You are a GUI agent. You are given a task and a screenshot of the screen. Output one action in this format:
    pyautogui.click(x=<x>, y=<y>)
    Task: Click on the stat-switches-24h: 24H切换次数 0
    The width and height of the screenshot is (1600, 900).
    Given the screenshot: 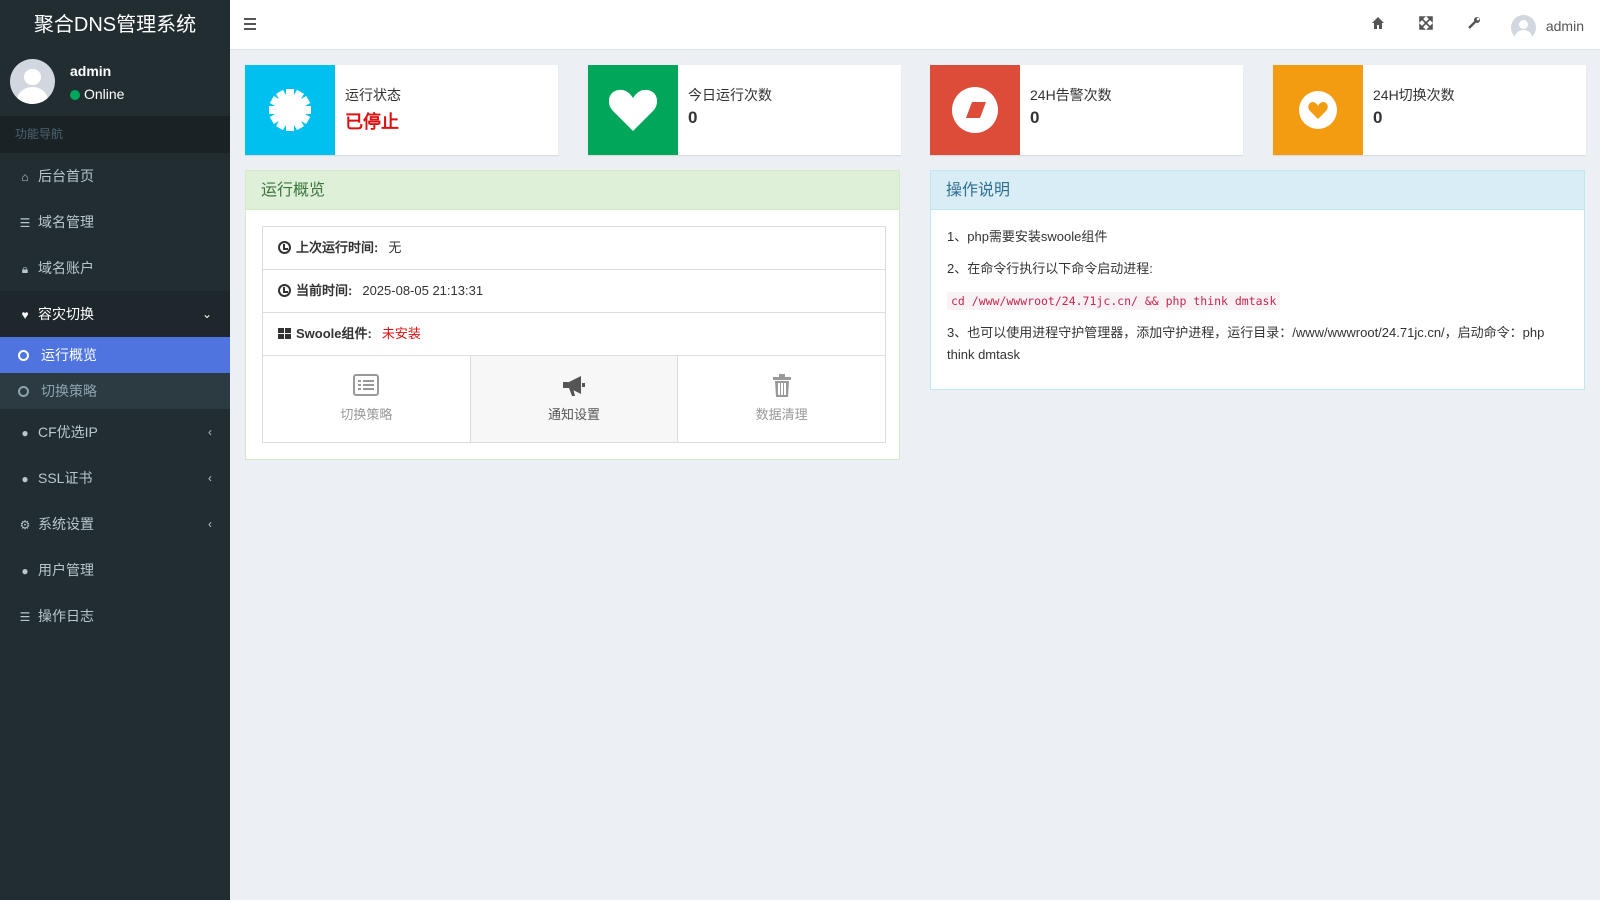 What is the action you would take?
    pyautogui.click(x=1429, y=110)
    